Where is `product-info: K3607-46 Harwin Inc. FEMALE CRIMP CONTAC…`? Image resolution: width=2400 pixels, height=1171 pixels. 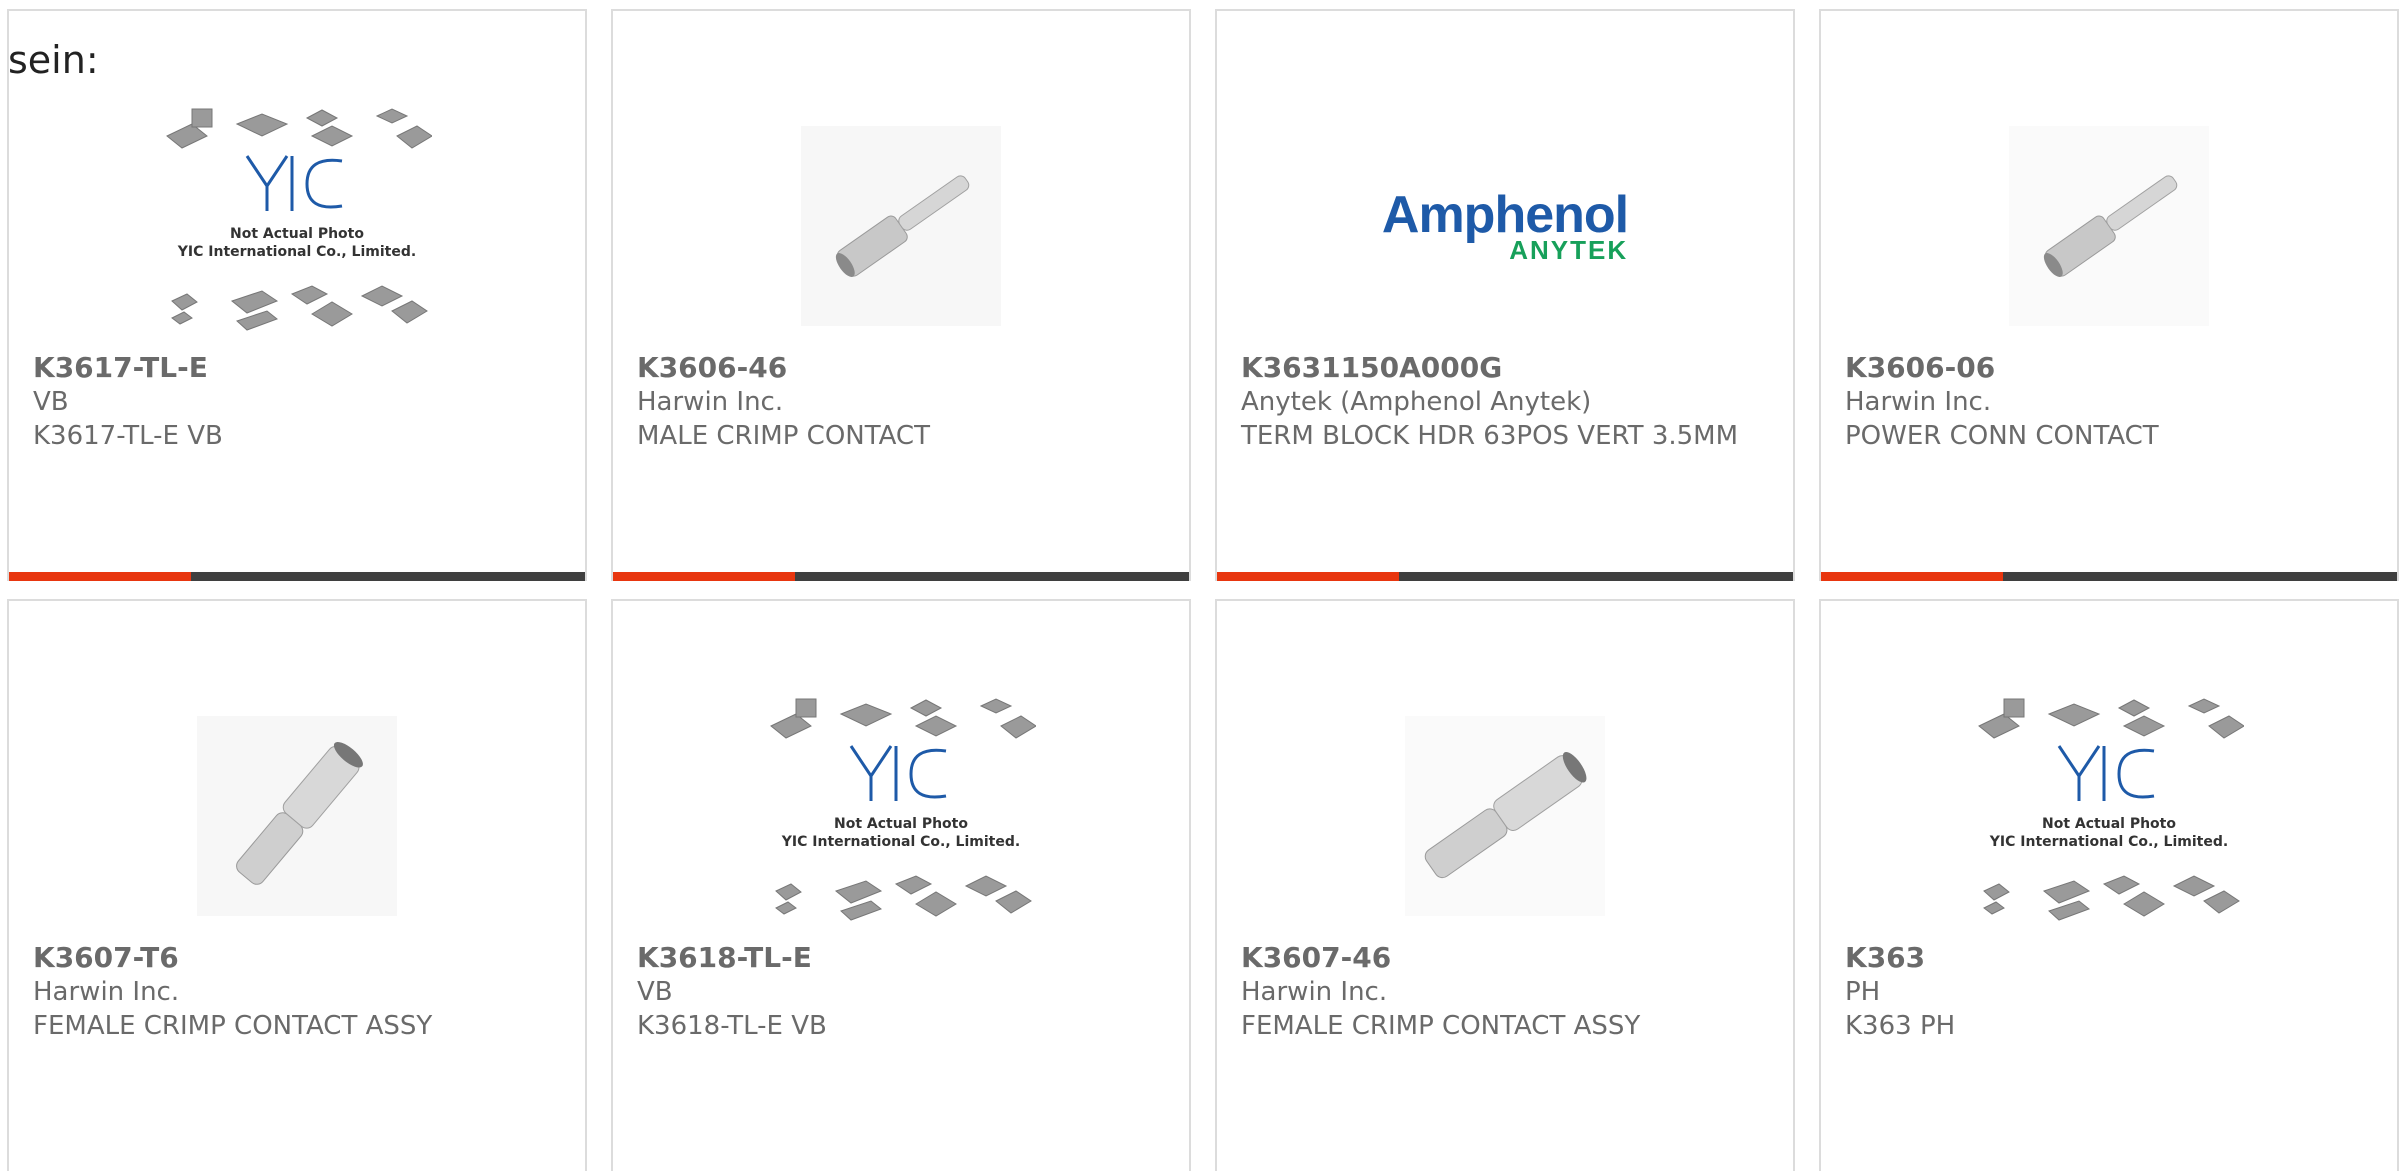 product-info: K3607-46 Harwin Inc. FEMALE CRIMP CONTAC… is located at coordinates (1505, 992).